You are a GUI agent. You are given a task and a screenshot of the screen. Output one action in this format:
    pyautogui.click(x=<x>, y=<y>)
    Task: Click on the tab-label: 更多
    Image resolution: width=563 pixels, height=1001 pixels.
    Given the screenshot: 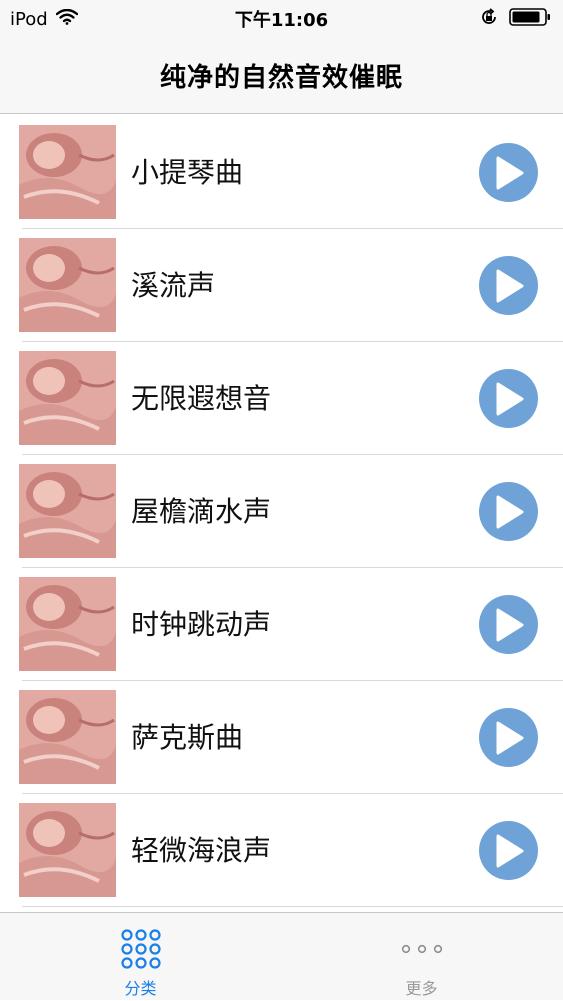 What is the action you would take?
    pyautogui.click(x=421, y=988)
    